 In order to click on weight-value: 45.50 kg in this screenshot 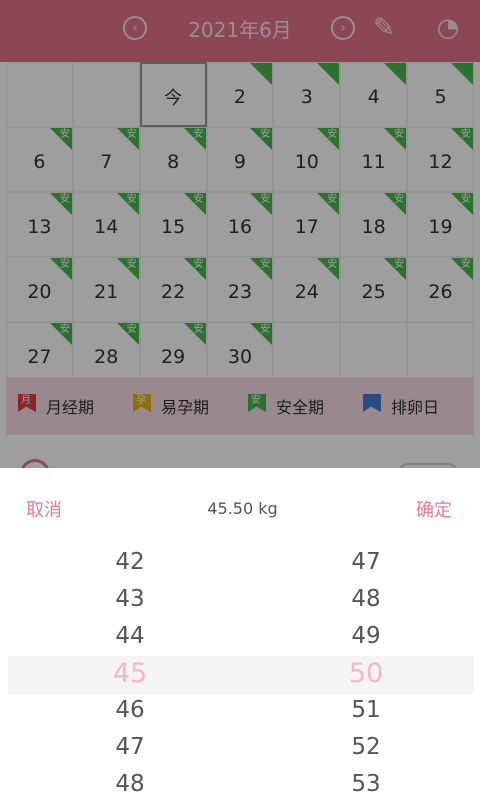, I will do `click(242, 508)`.